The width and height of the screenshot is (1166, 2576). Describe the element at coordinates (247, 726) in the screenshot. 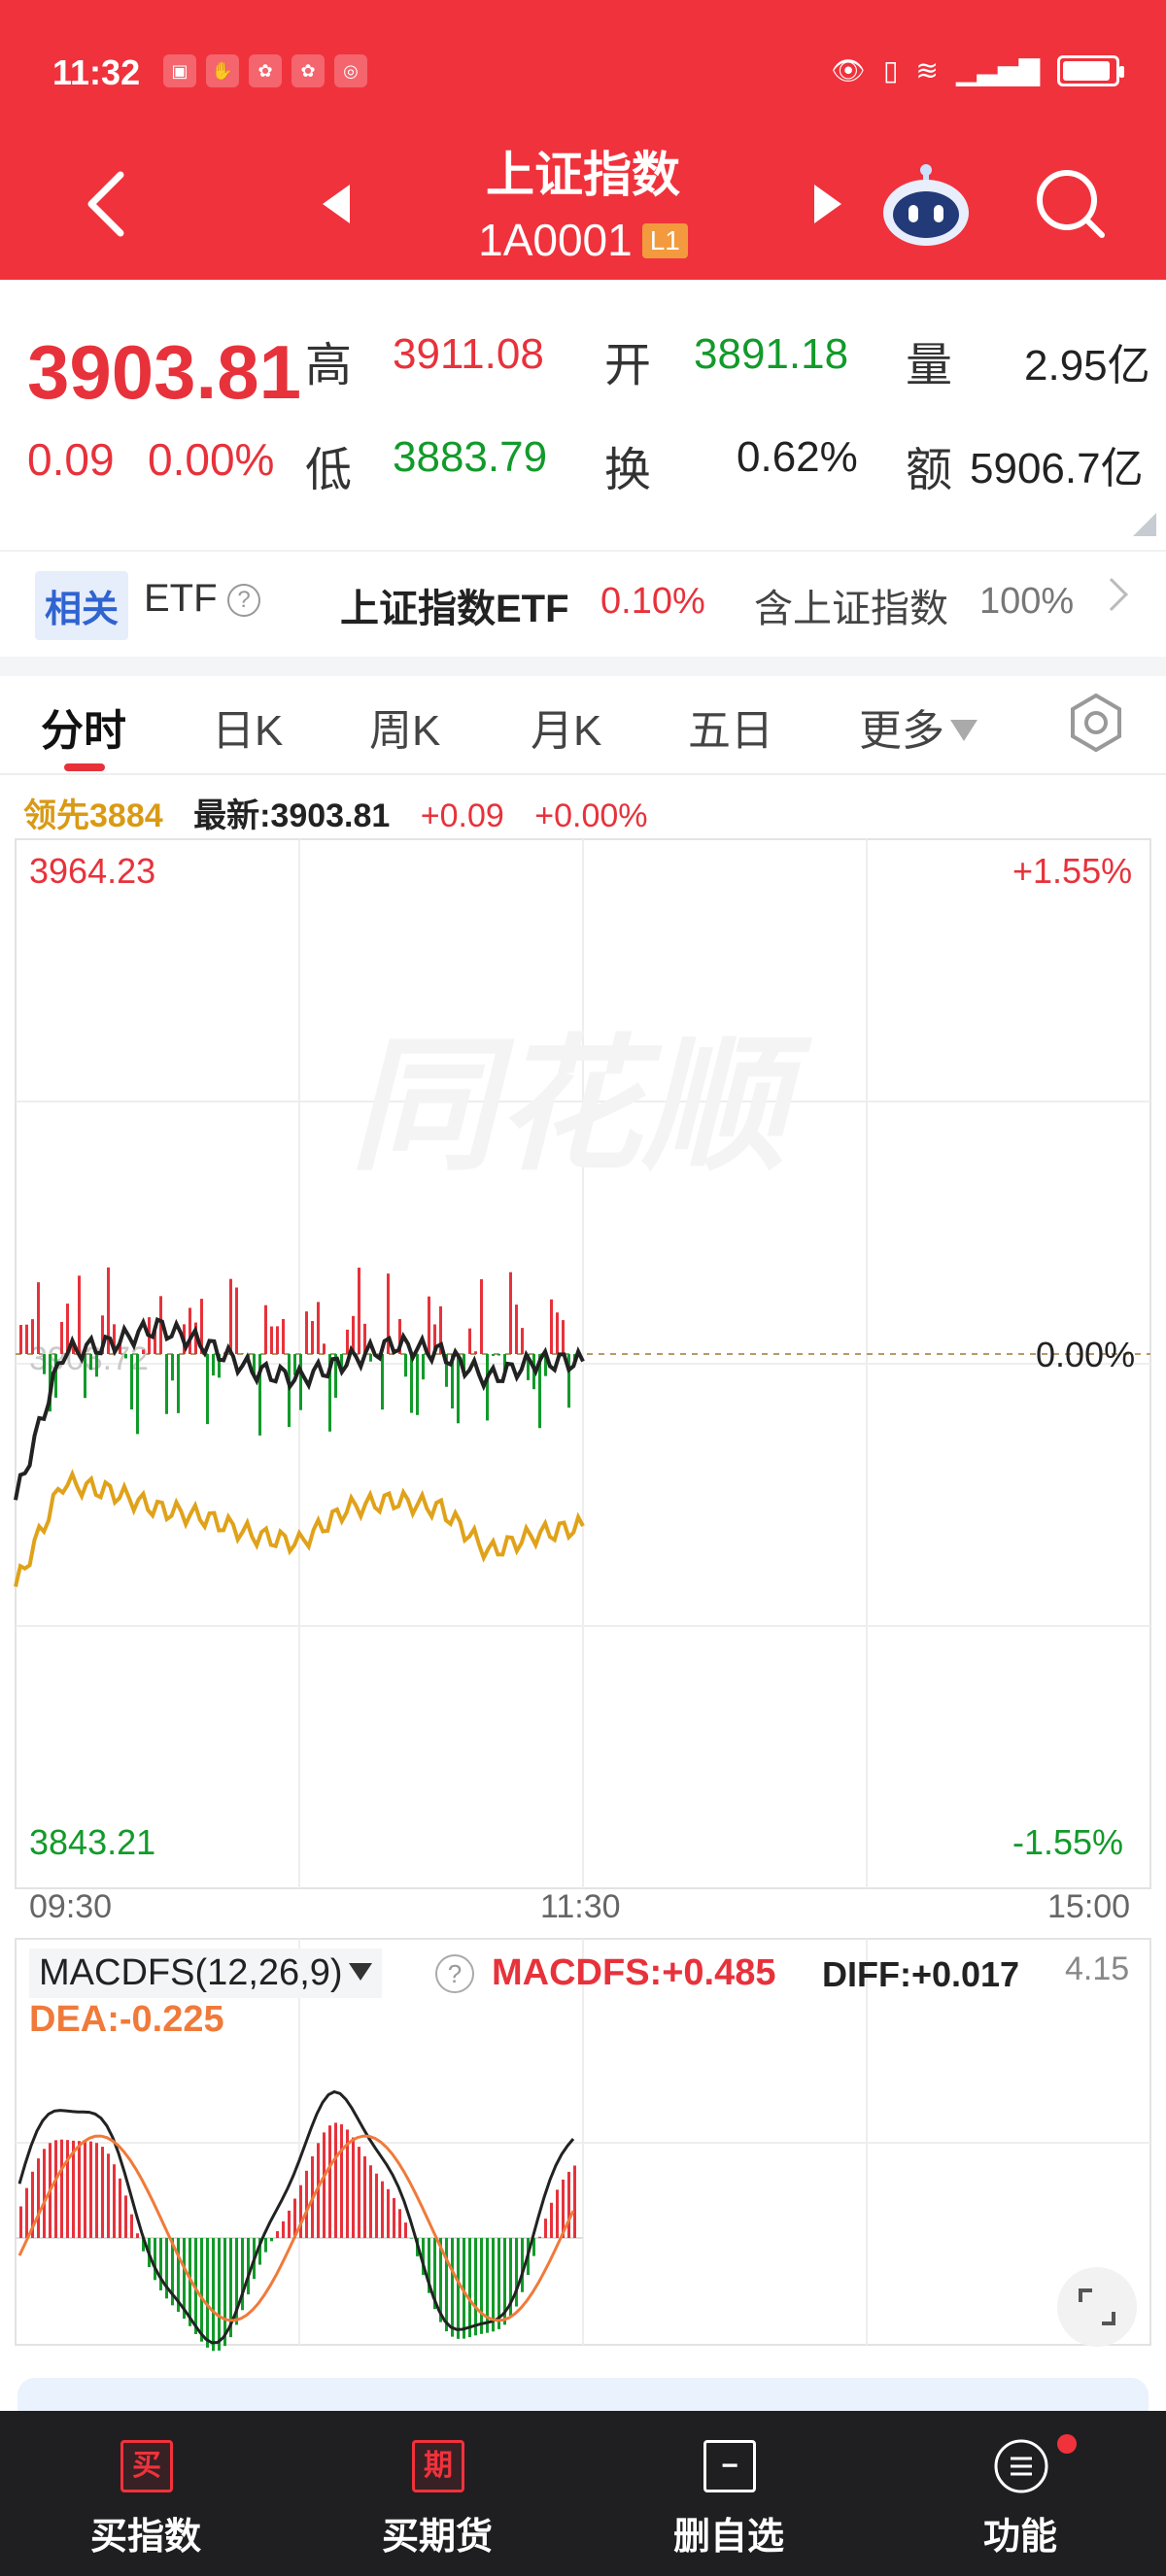

I see `tab-daily-k: 日K` at that location.